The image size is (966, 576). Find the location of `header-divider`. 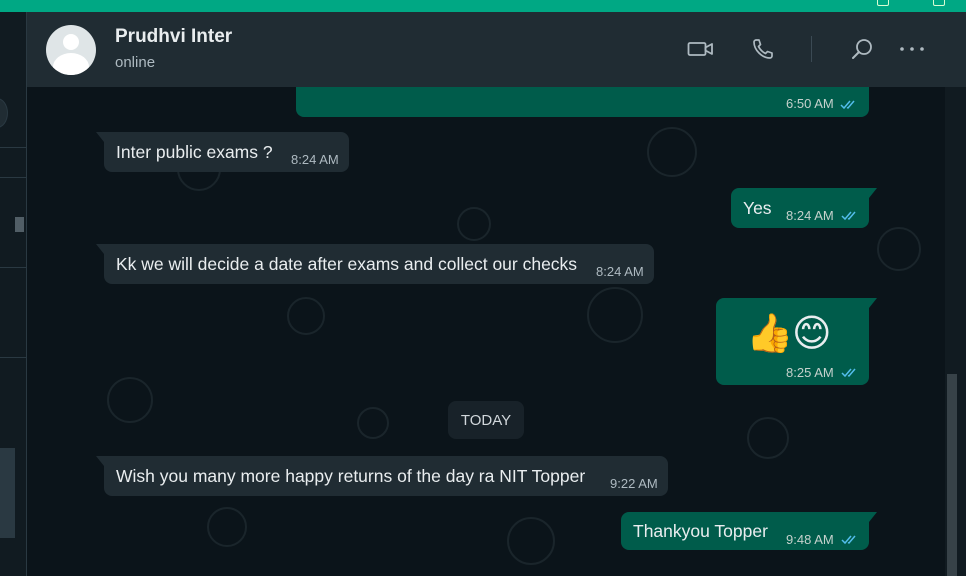

header-divider is located at coordinates (811, 49).